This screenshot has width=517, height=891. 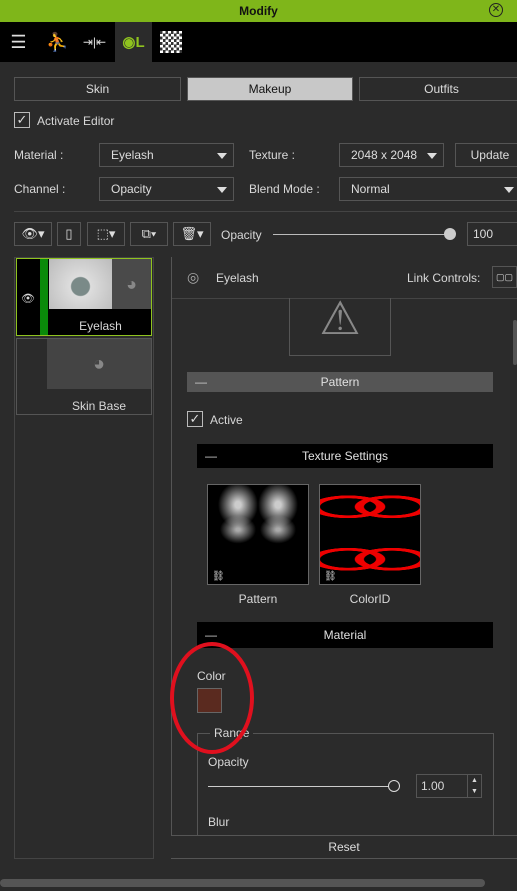 What do you see at coordinates (99, 406) in the screenshot?
I see `layer-name: Skin Base` at bounding box center [99, 406].